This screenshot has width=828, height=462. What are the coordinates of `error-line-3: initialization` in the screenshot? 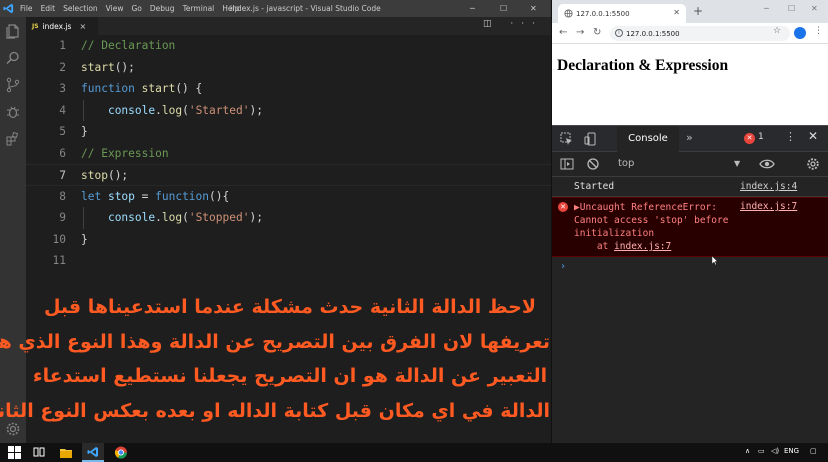 It's located at (614, 233).